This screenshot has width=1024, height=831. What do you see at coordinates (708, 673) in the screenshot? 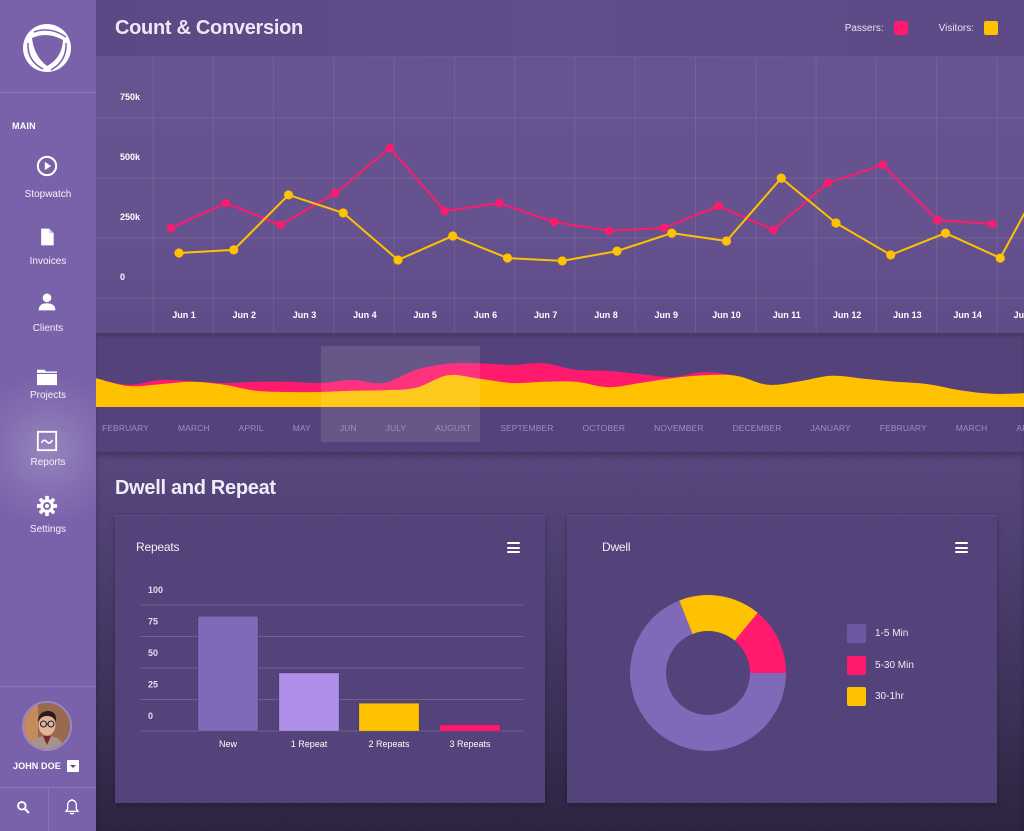
I see `dwell-donut-svg` at bounding box center [708, 673].